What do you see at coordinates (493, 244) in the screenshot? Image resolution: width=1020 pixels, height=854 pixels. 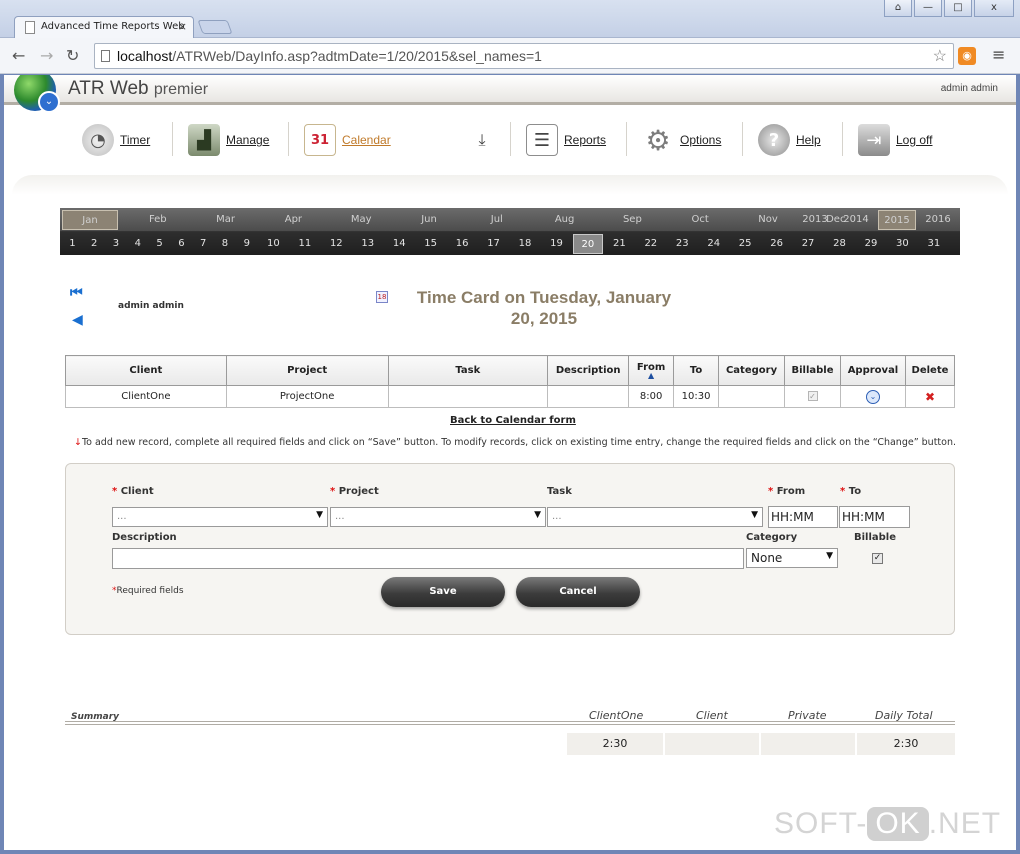 I see `day-17: 17` at bounding box center [493, 244].